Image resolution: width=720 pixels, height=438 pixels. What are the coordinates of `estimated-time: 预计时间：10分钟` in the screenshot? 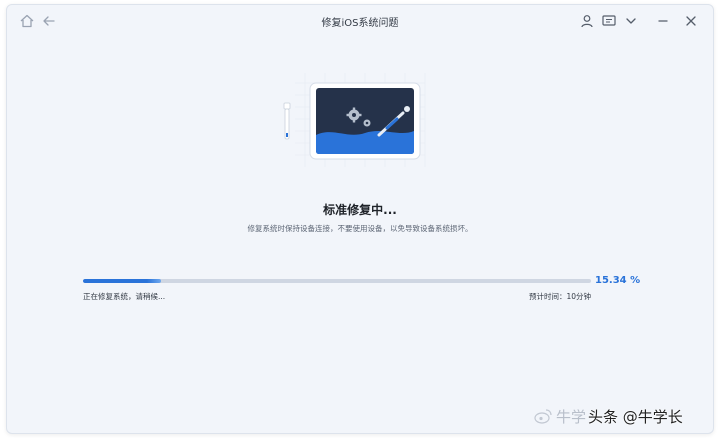 It's located at (560, 296).